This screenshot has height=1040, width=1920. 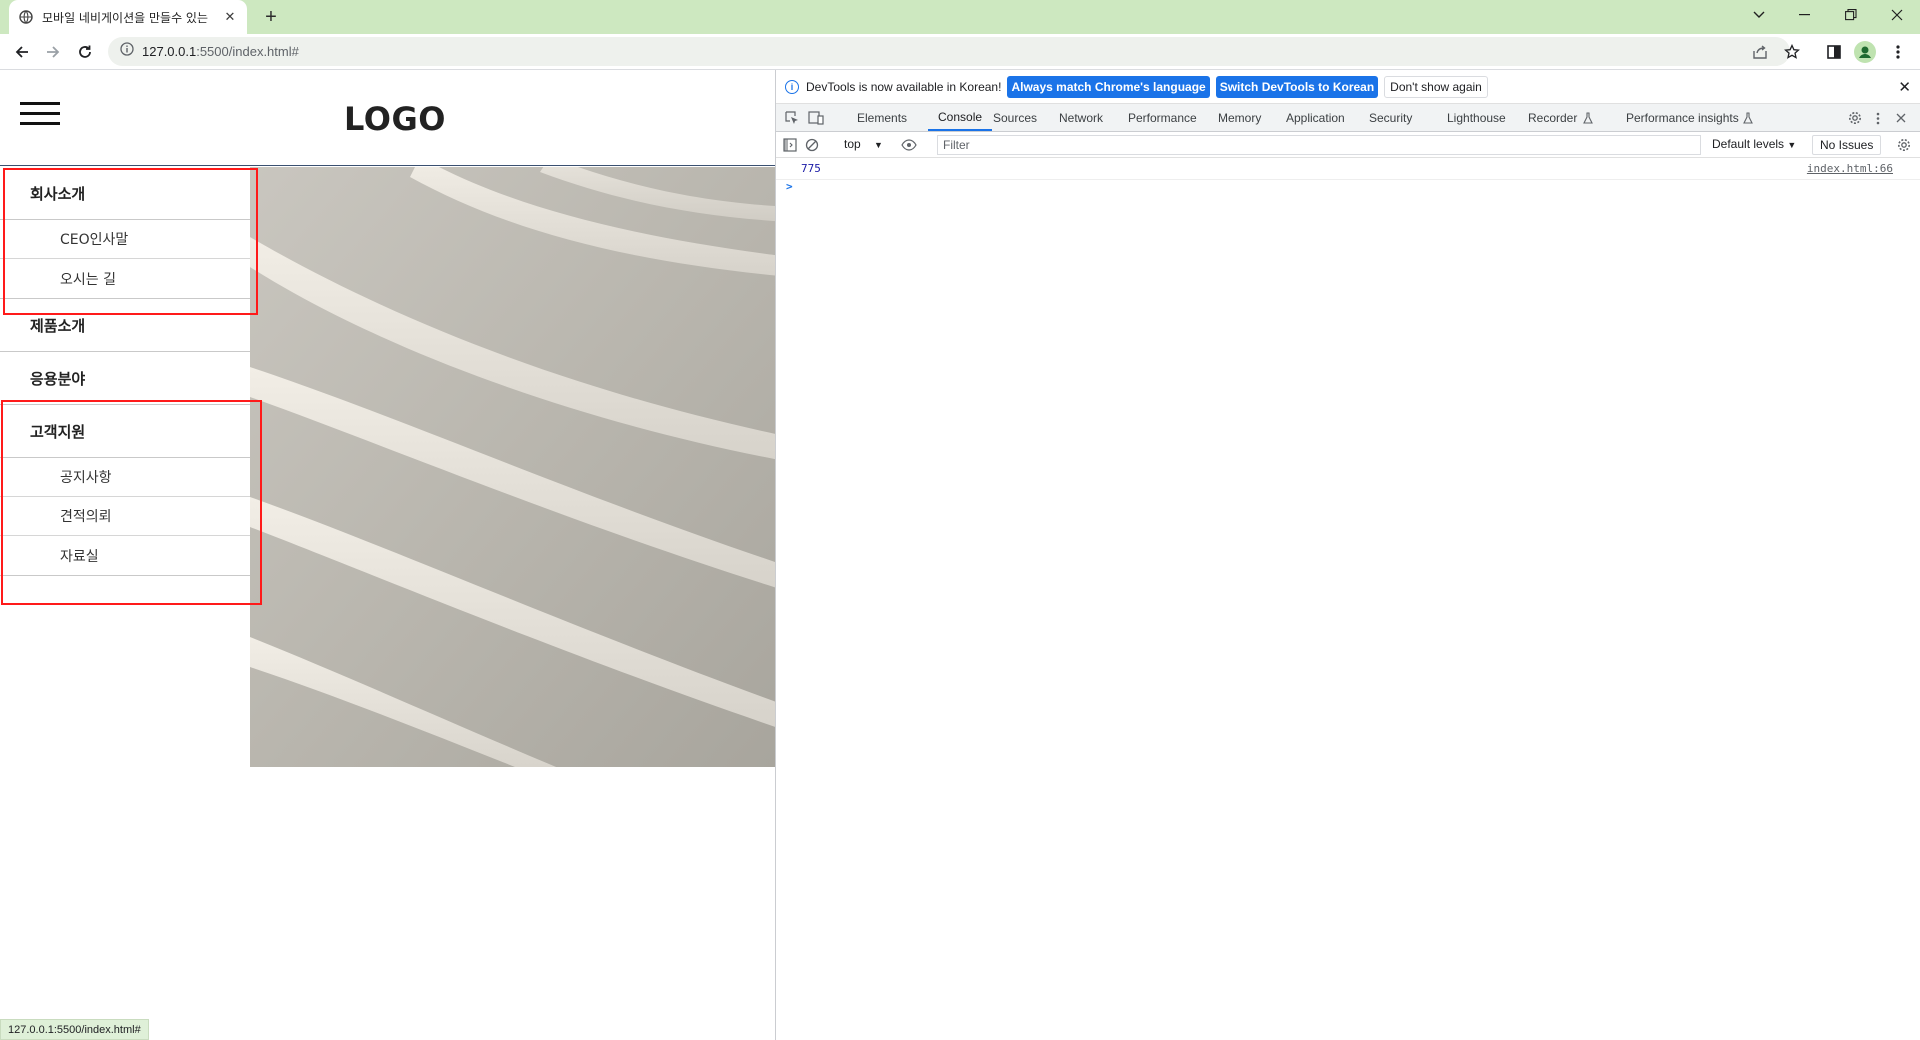 What do you see at coordinates (1682, 117) in the screenshot?
I see `tab-performance-insights: Performance insights` at bounding box center [1682, 117].